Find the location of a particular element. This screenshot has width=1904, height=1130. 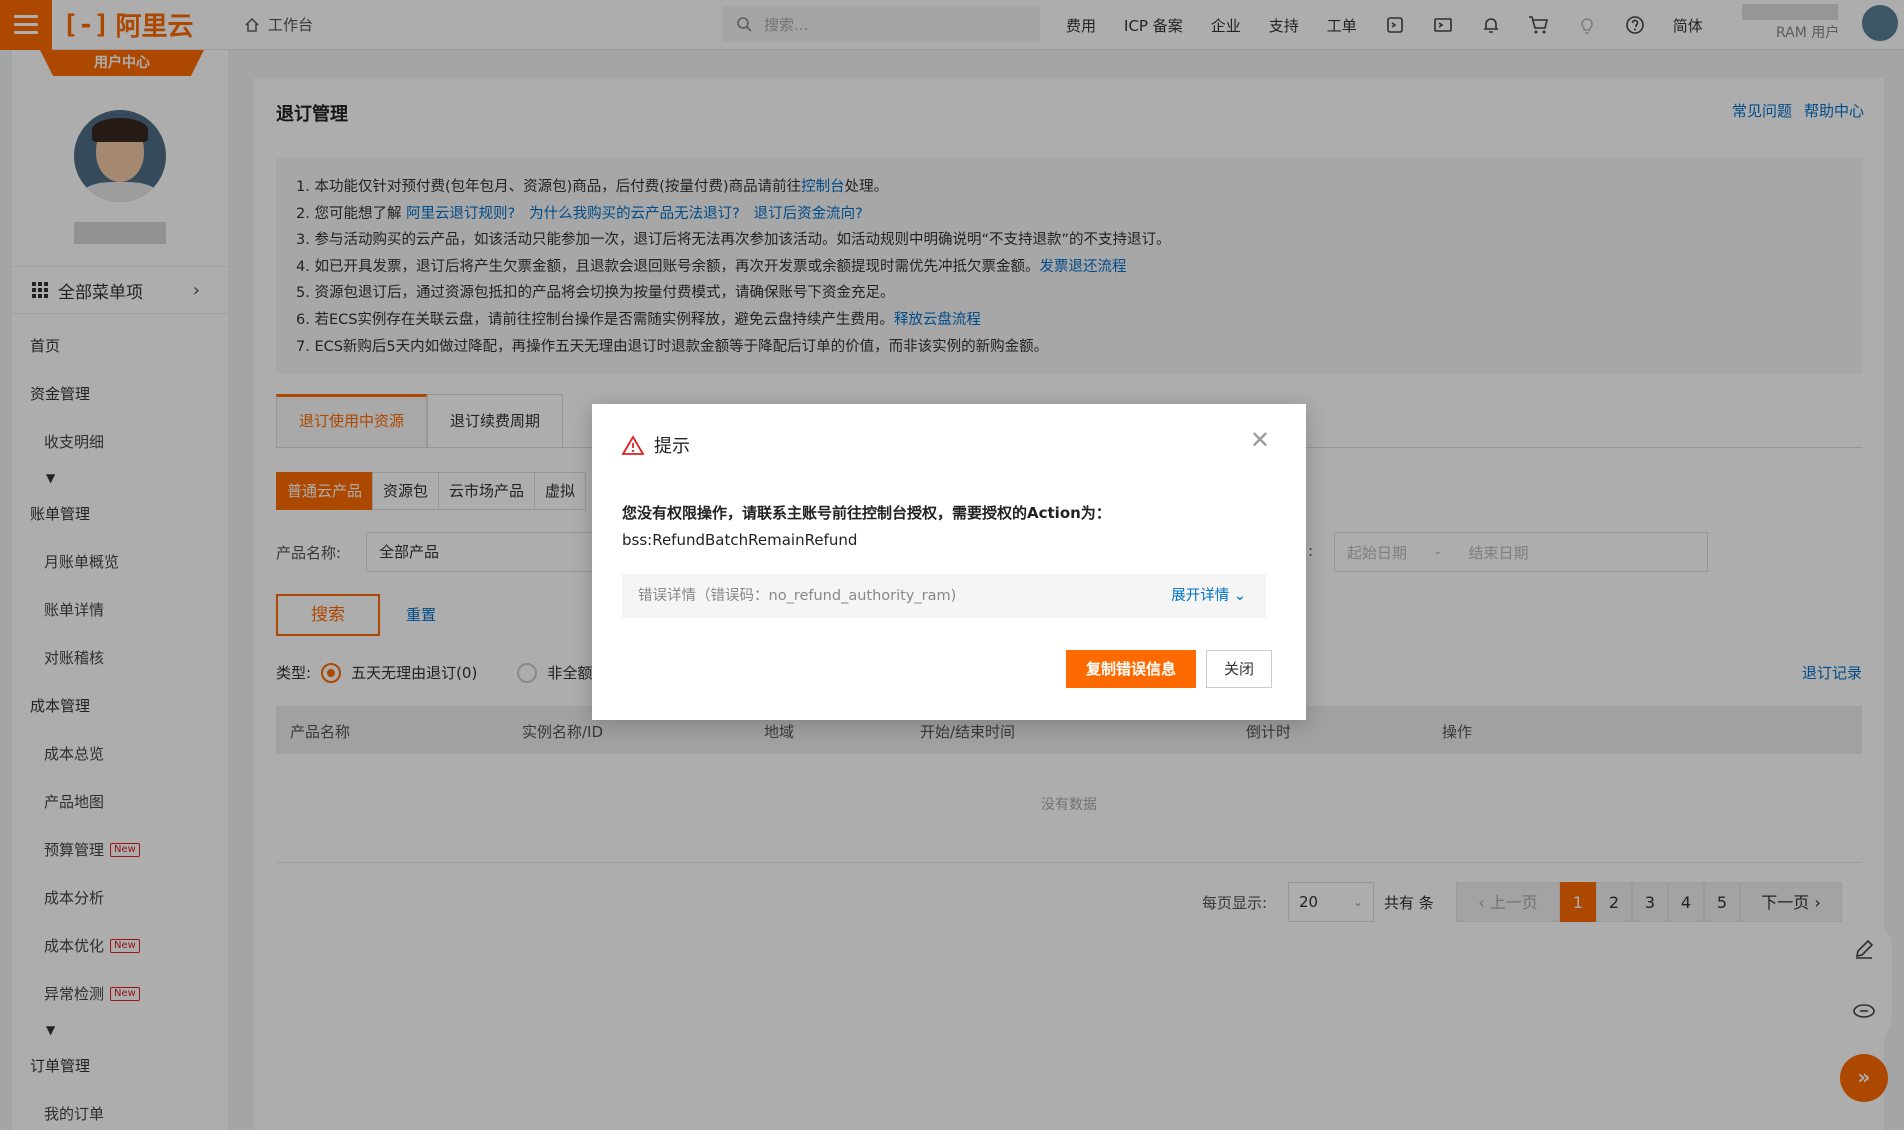

error-detail-text: 错误详情（错误码：no_refund_authority_ram) is located at coordinates (797, 596).